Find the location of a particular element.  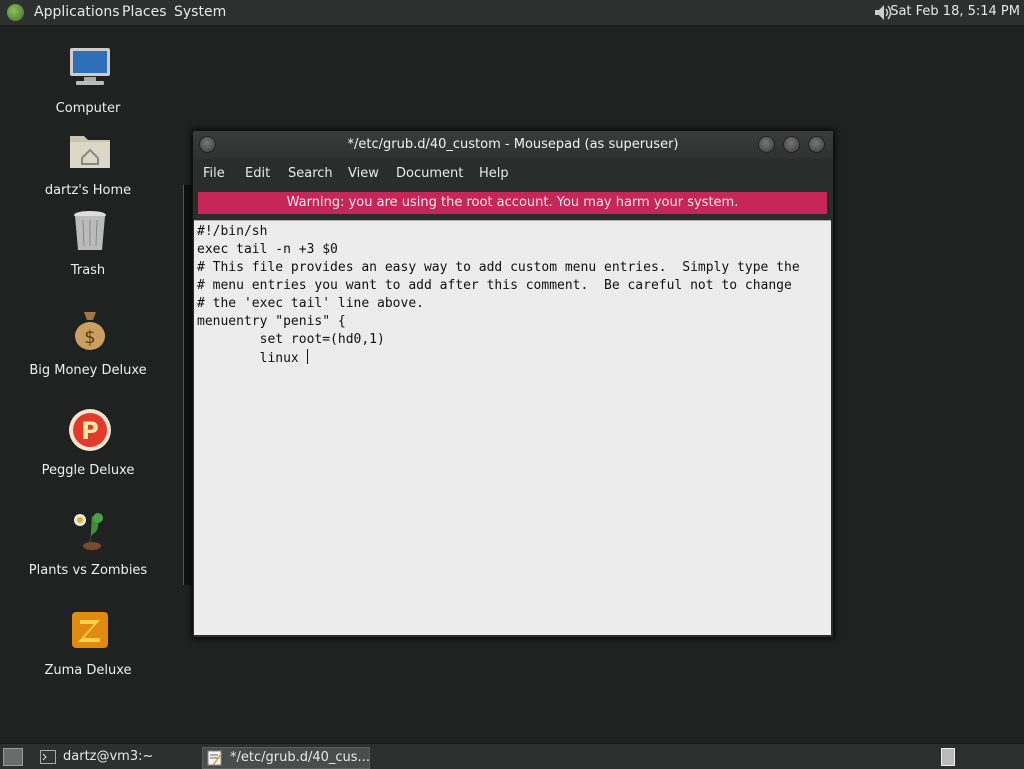

code-line: set root=(hd0,1) is located at coordinates (291, 339).